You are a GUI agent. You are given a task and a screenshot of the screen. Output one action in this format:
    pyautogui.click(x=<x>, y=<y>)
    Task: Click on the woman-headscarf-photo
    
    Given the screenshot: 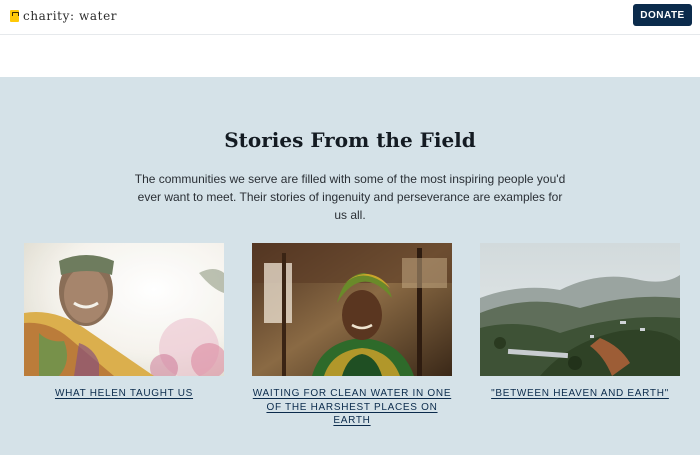 What is the action you would take?
    pyautogui.click(x=352, y=309)
    